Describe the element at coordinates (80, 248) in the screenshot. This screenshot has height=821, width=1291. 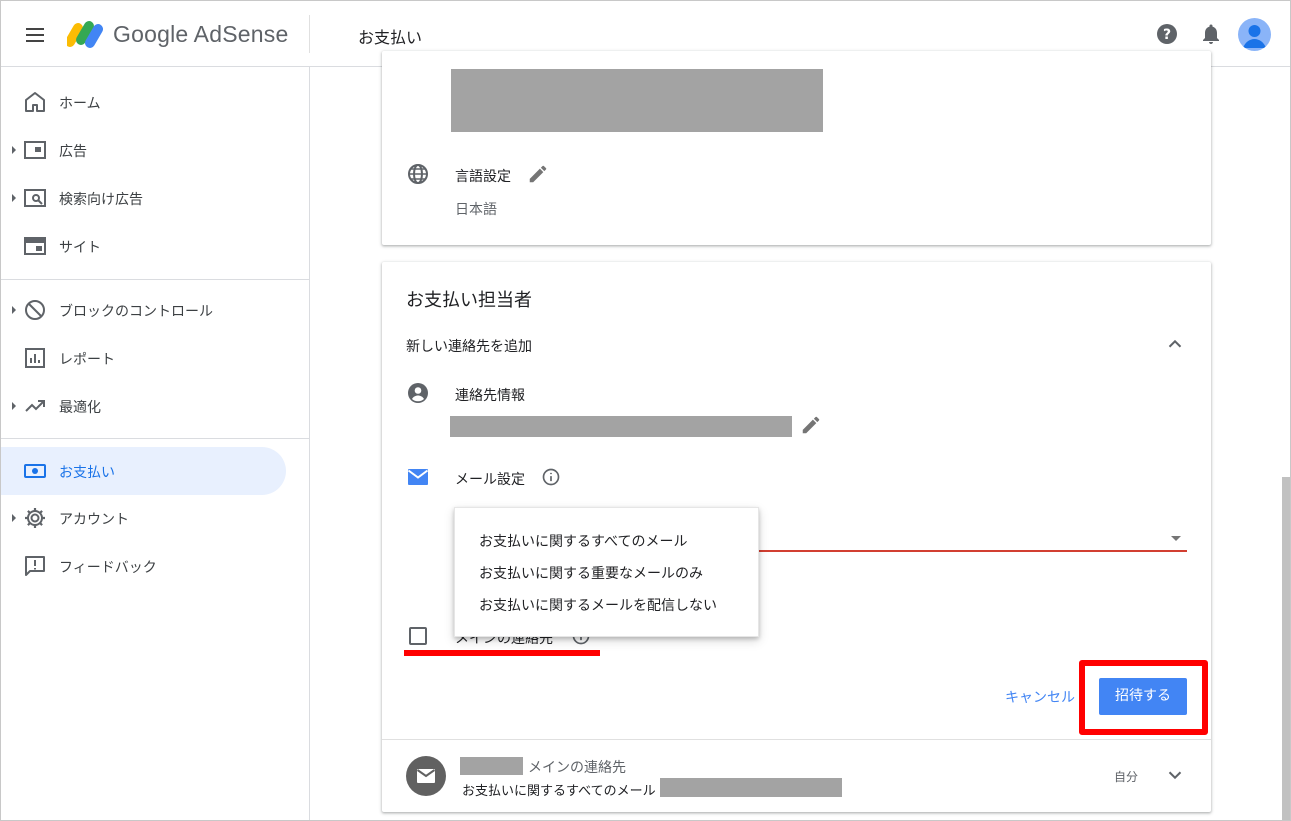
I see `sidebar-item-label: サイト` at that location.